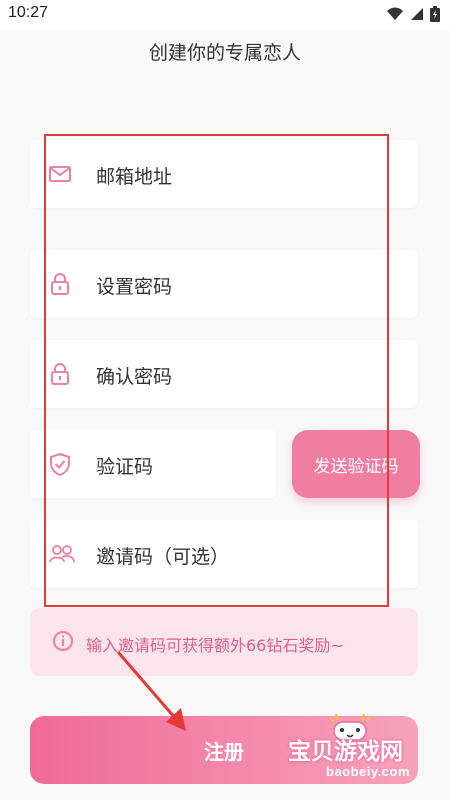 Image resolution: width=450 pixels, height=800 pixels. I want to click on password-field: 设置密码, so click(224, 284).